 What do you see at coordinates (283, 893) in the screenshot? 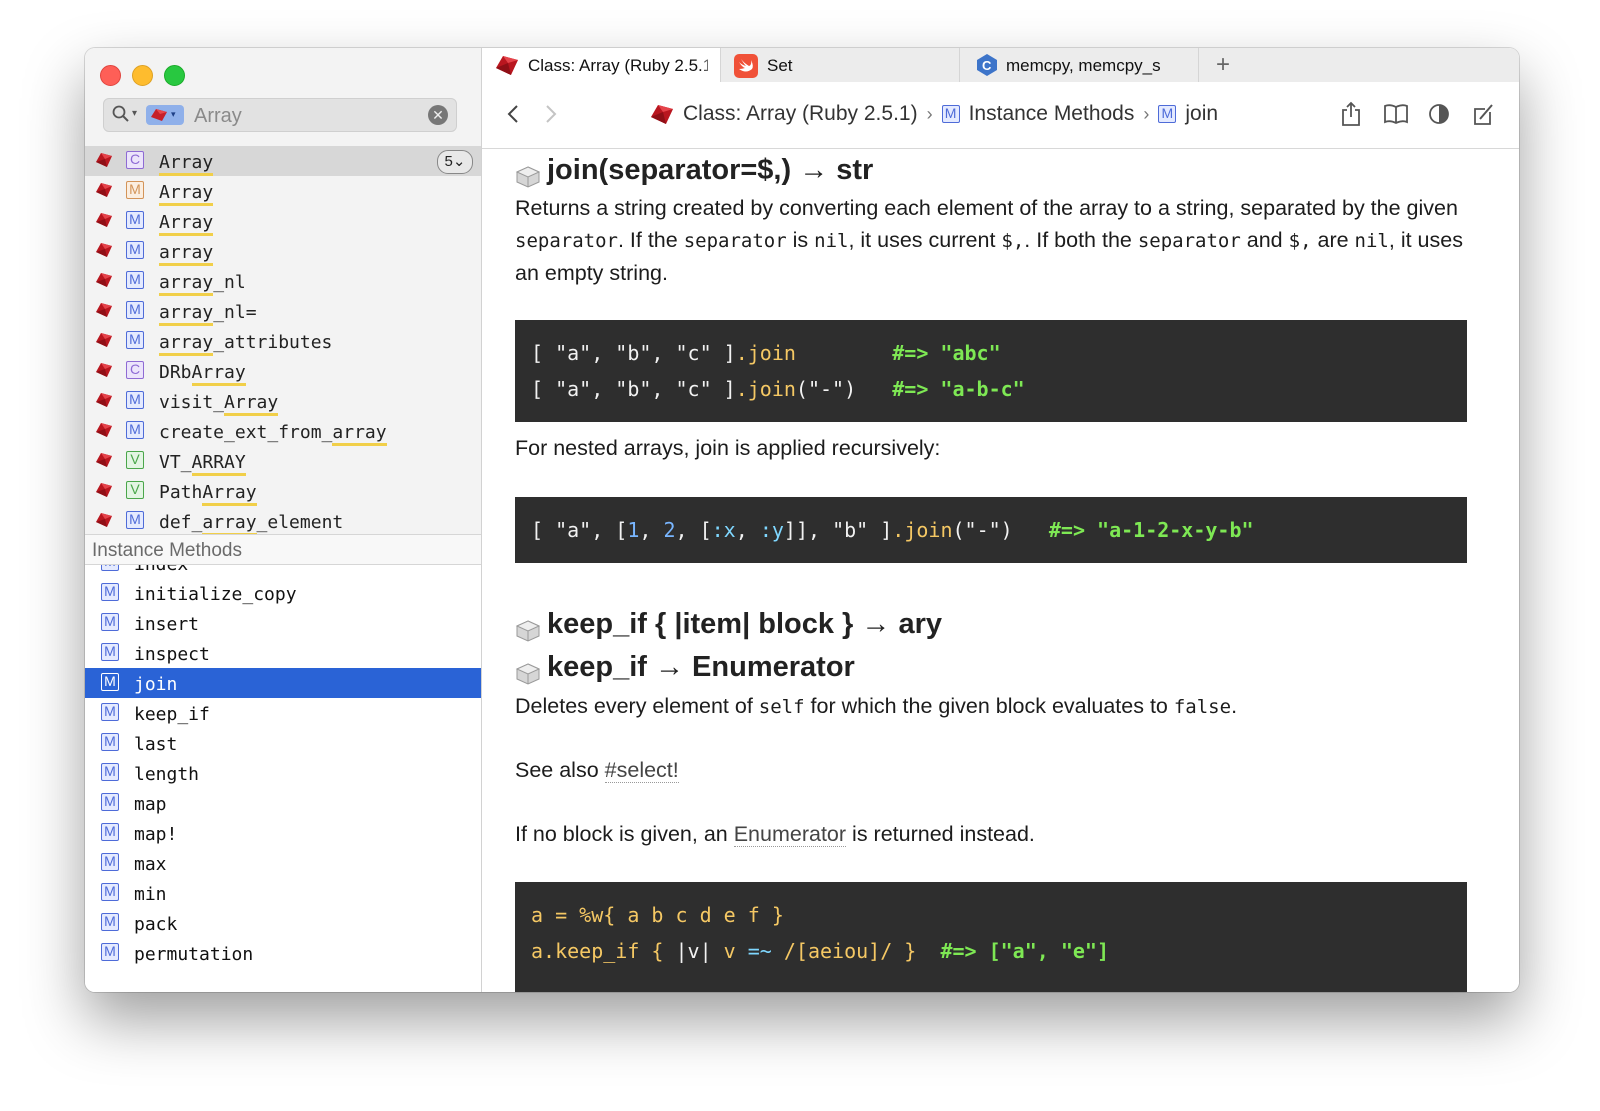
I see `toc-item: Mmin` at bounding box center [283, 893].